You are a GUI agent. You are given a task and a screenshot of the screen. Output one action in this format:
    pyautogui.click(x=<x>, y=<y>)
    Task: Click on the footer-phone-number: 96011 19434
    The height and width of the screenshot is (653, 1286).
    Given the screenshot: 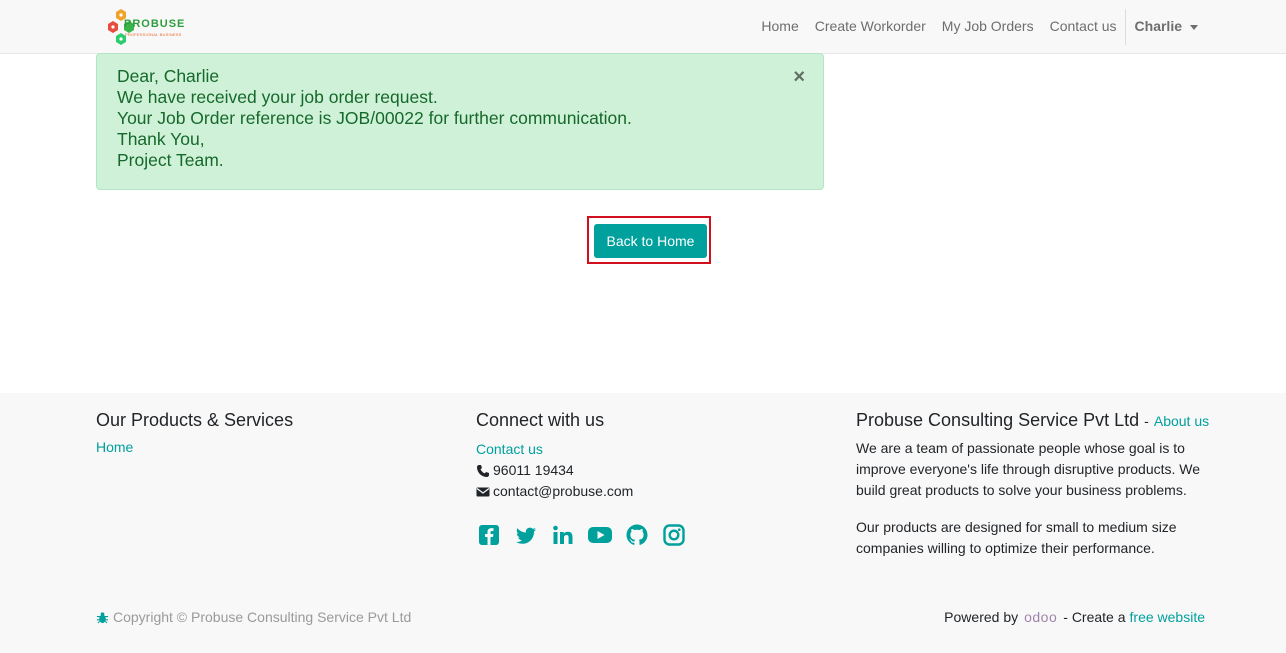 What is the action you would take?
    pyautogui.click(x=533, y=470)
    